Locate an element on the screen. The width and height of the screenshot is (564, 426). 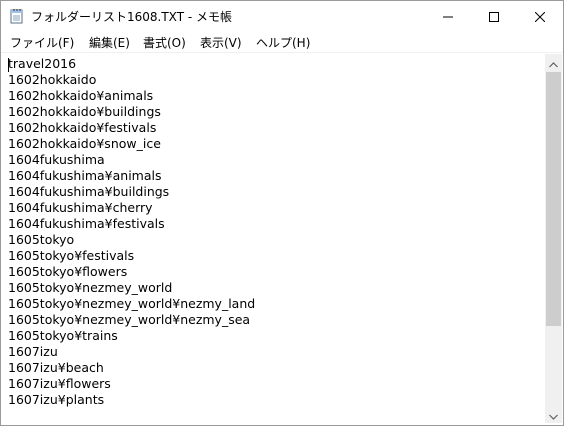
scroll-down-button is located at coordinates (553, 414).